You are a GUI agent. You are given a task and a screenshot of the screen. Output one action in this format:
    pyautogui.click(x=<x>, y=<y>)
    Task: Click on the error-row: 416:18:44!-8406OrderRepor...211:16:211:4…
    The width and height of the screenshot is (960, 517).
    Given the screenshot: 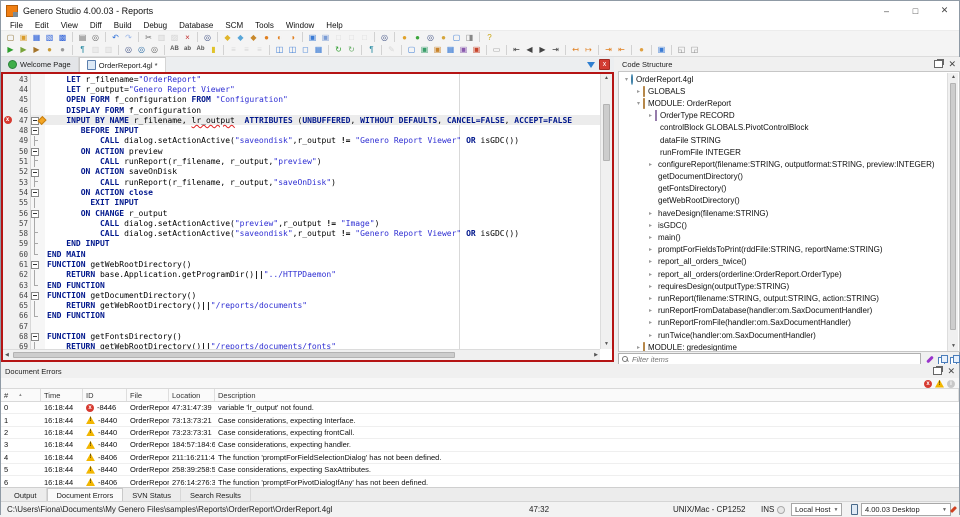 What is the action you would take?
    pyautogui.click(x=480, y=458)
    